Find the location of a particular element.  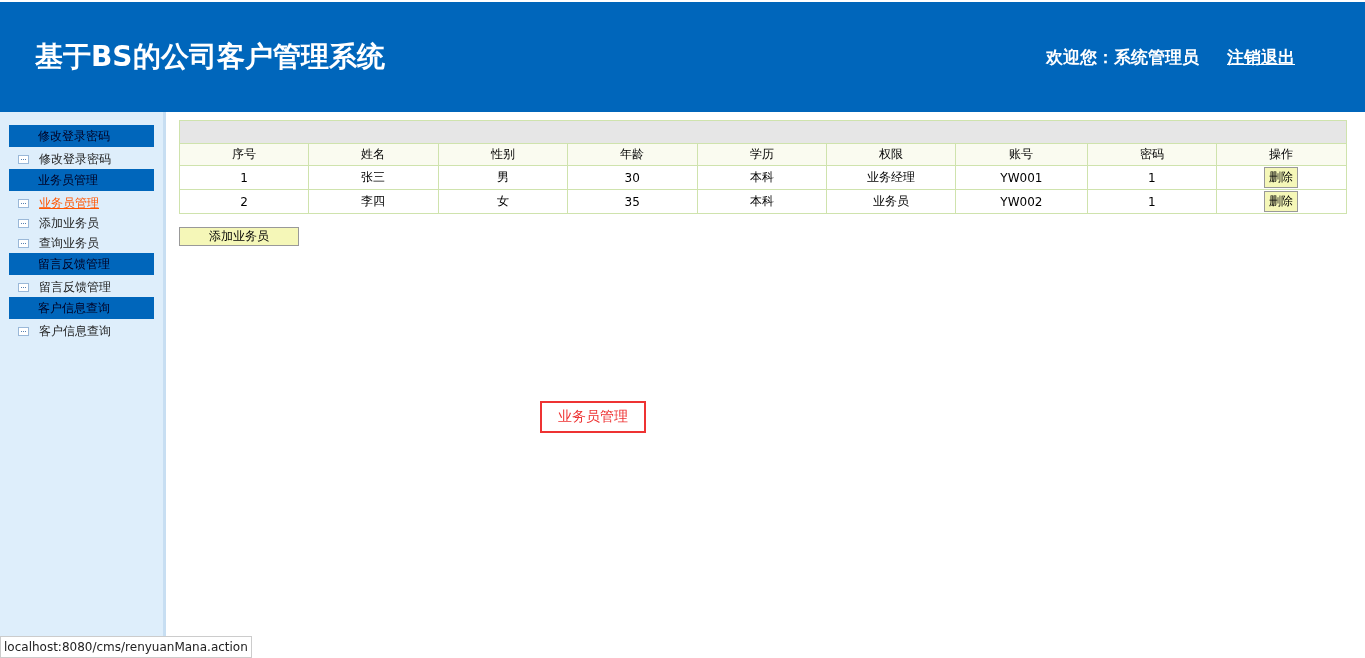

sidebar-link: 查询业务员 is located at coordinates (69, 243).